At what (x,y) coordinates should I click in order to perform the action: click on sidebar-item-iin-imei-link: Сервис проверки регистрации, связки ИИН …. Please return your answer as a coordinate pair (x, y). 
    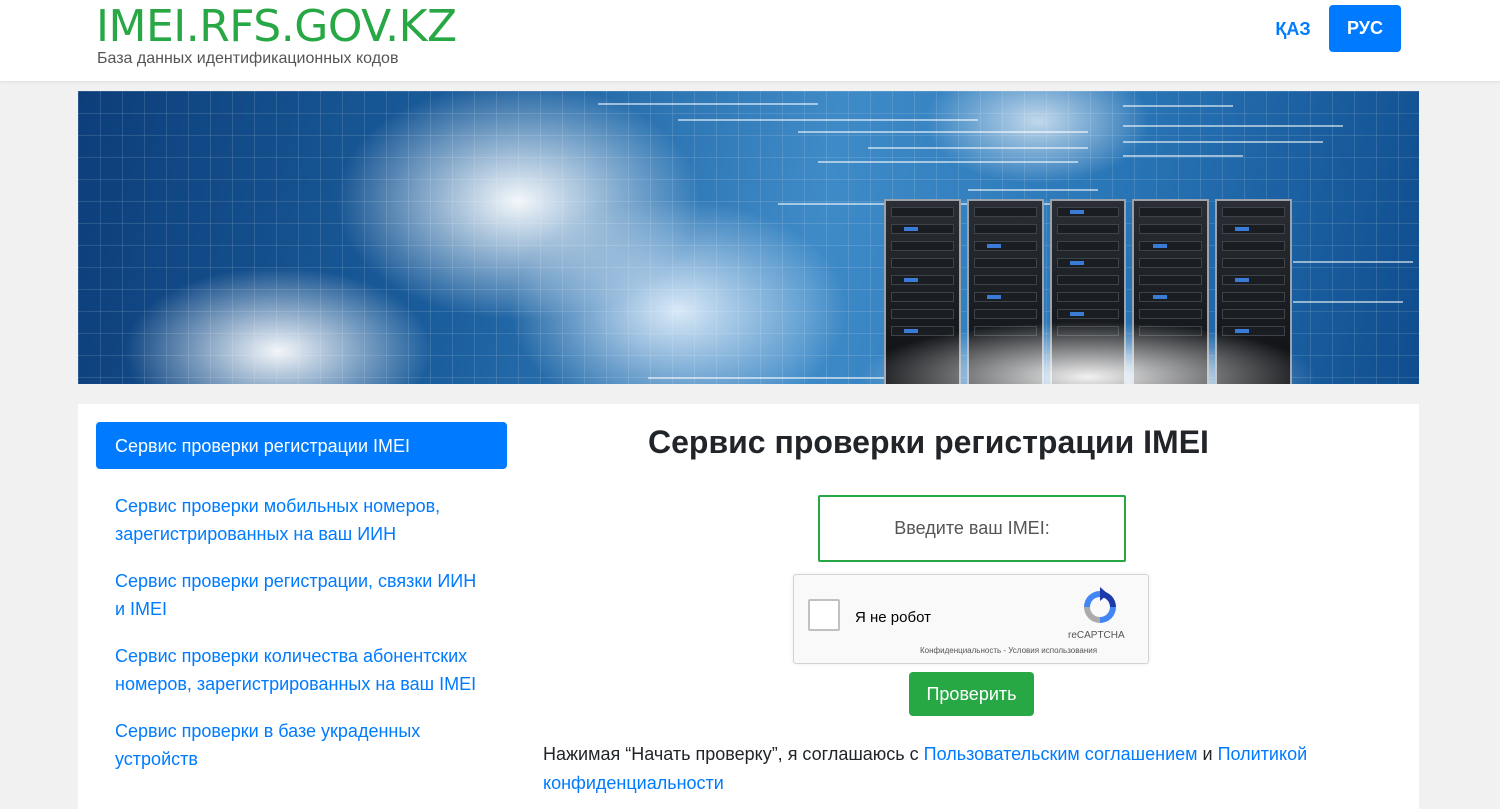
    Looking at the image, I should click on (301, 595).